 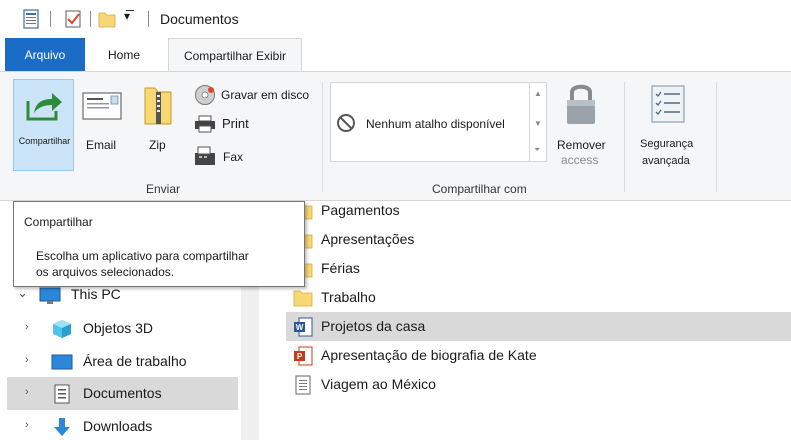 I want to click on zip-button: Zip, so click(x=157, y=145).